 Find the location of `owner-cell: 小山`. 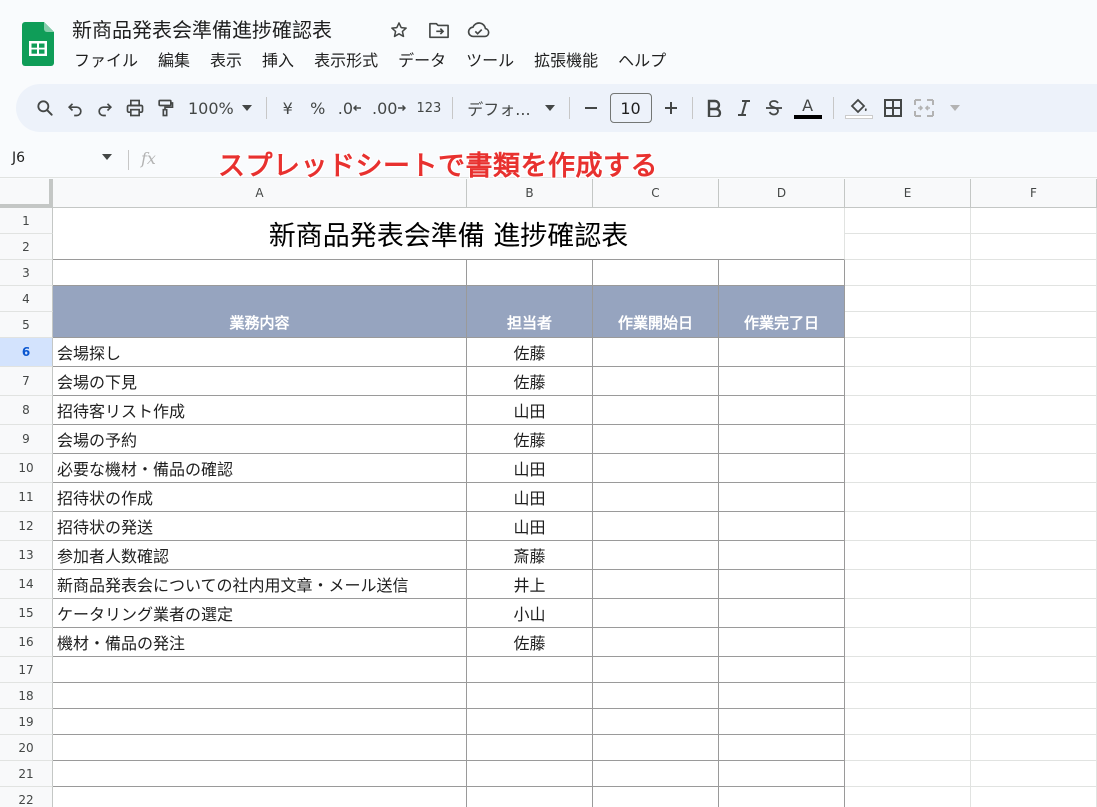

owner-cell: 小山 is located at coordinates (530, 613).